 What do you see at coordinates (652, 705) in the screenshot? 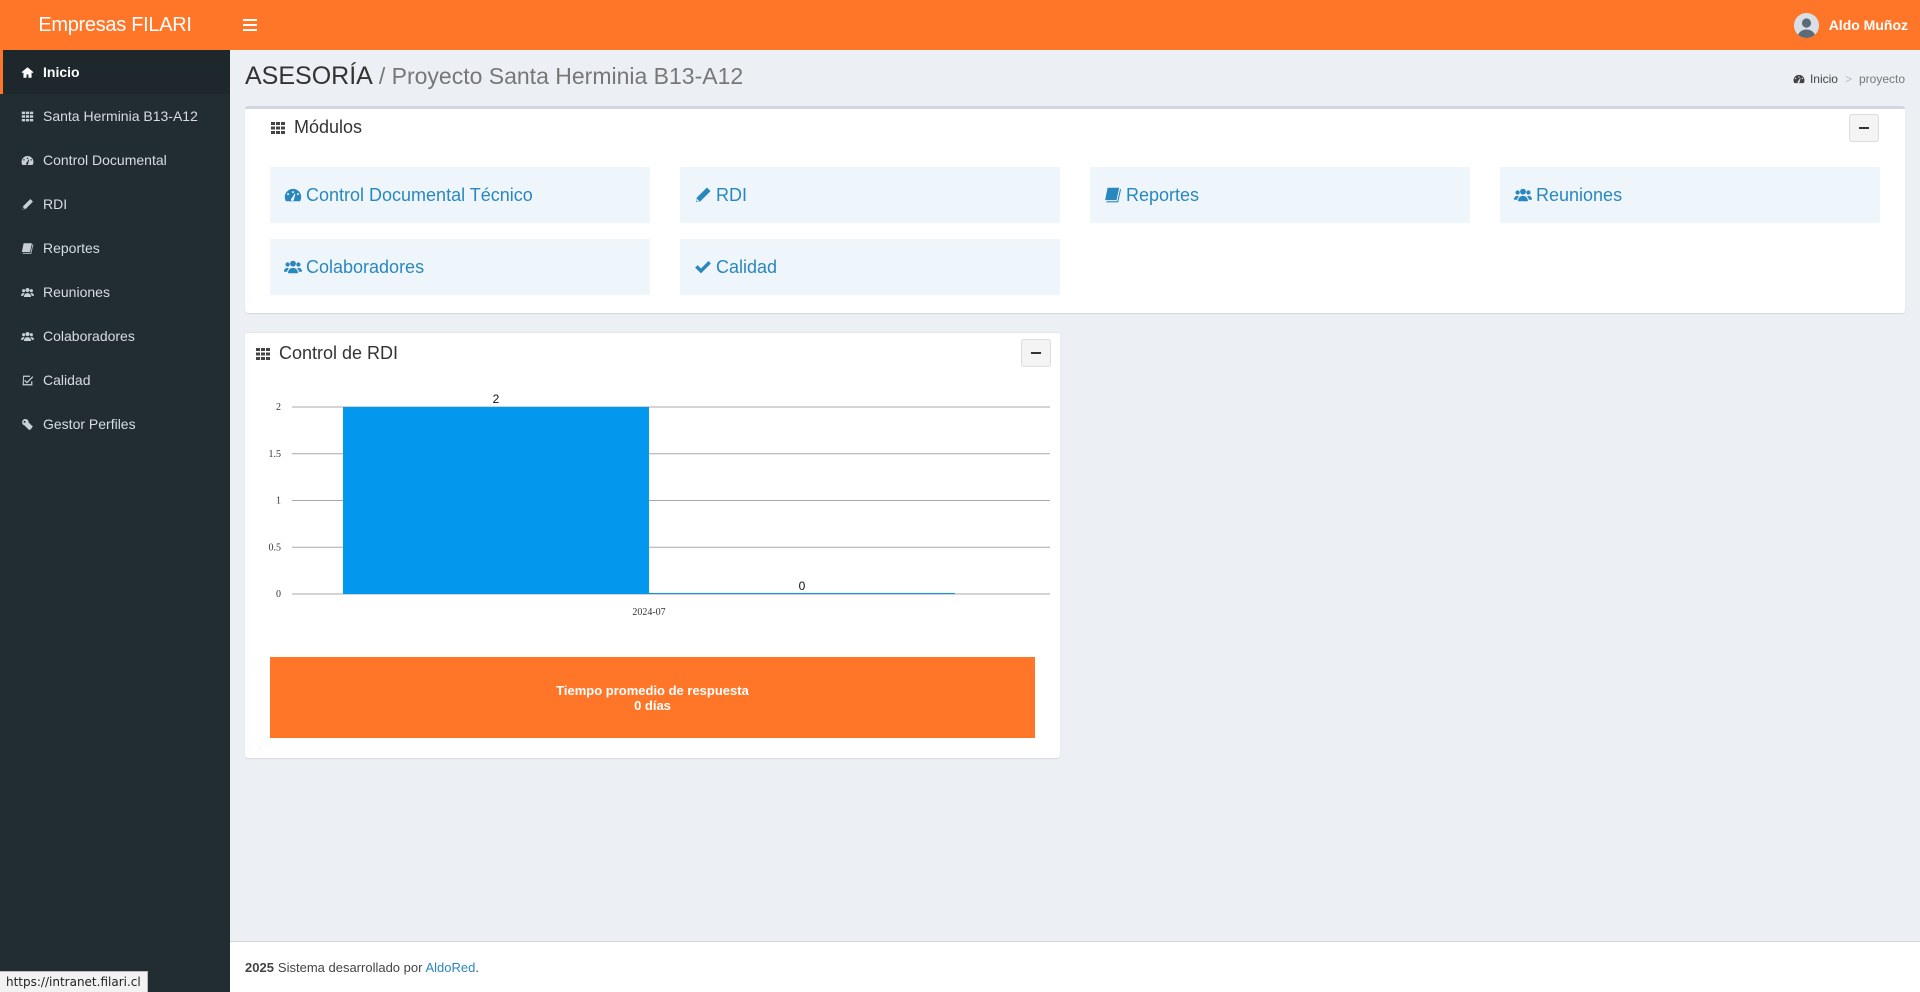
I see `stat-value: 0 días` at bounding box center [652, 705].